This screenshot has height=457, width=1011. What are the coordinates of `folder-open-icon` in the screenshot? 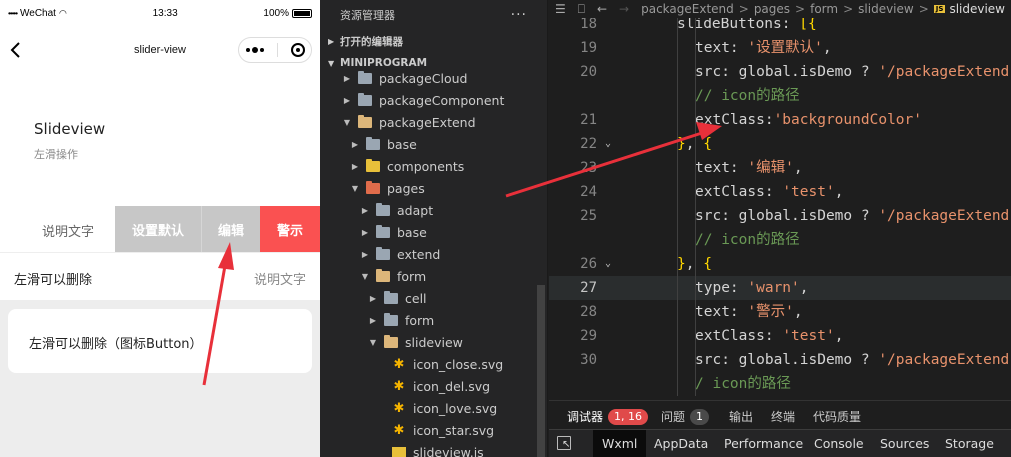 It's located at (391, 341).